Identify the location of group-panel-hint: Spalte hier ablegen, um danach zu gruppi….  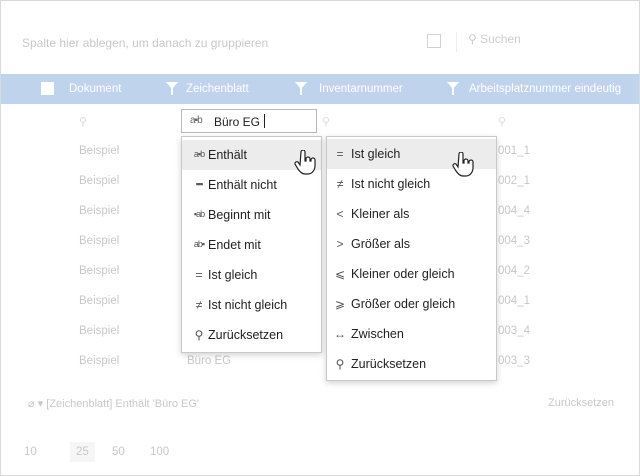
(145, 43).